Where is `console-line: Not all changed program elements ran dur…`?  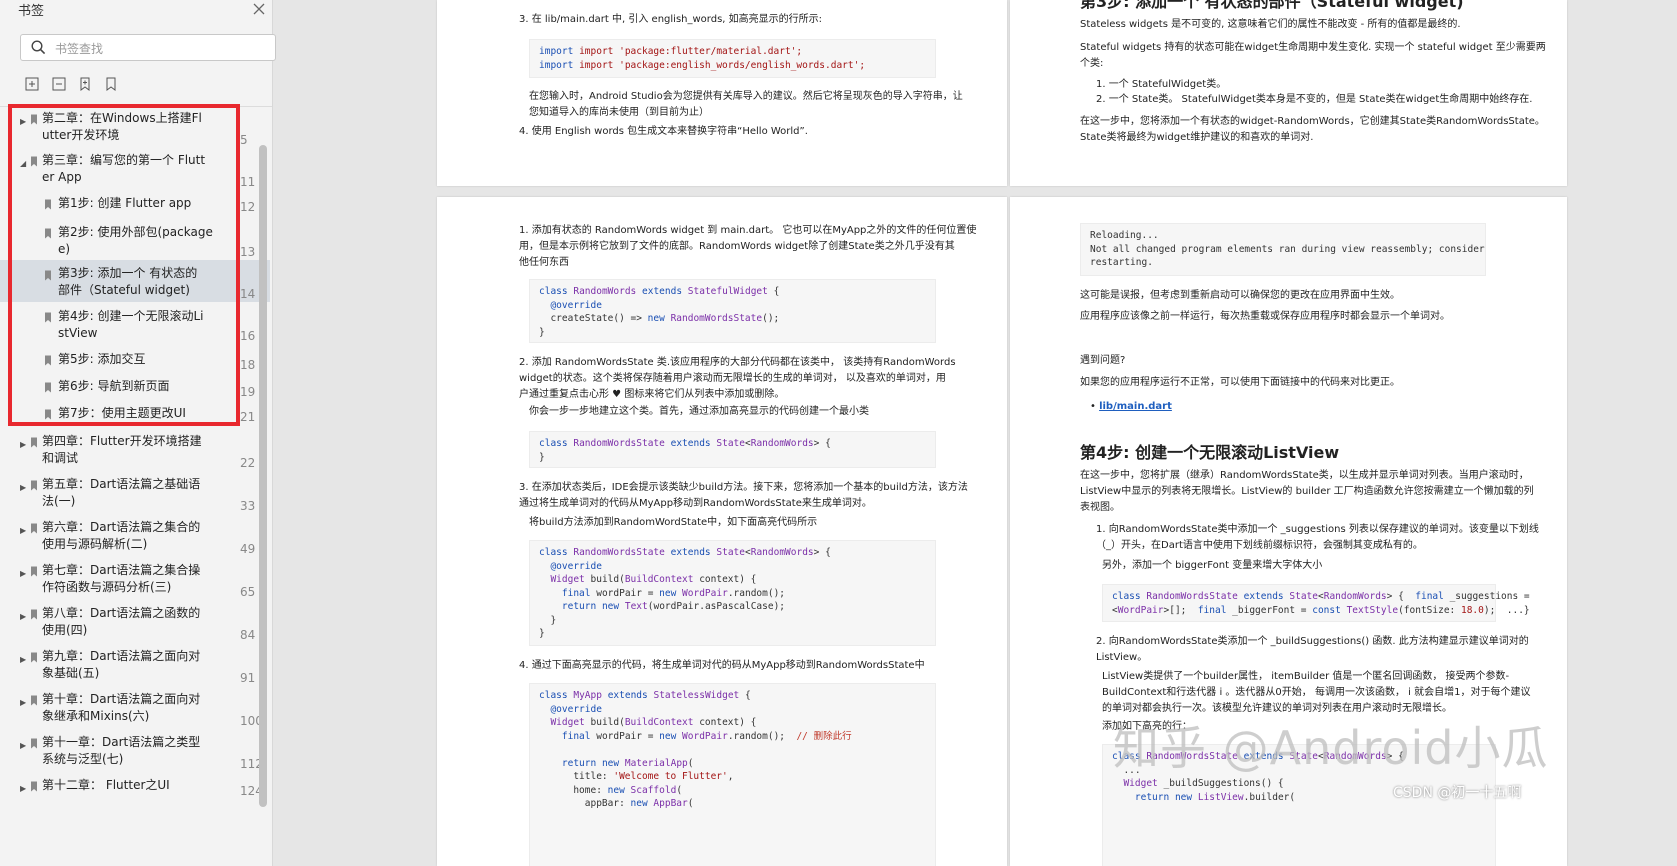
console-line: Not all changed program elements ran dur… is located at coordinates (1287, 249).